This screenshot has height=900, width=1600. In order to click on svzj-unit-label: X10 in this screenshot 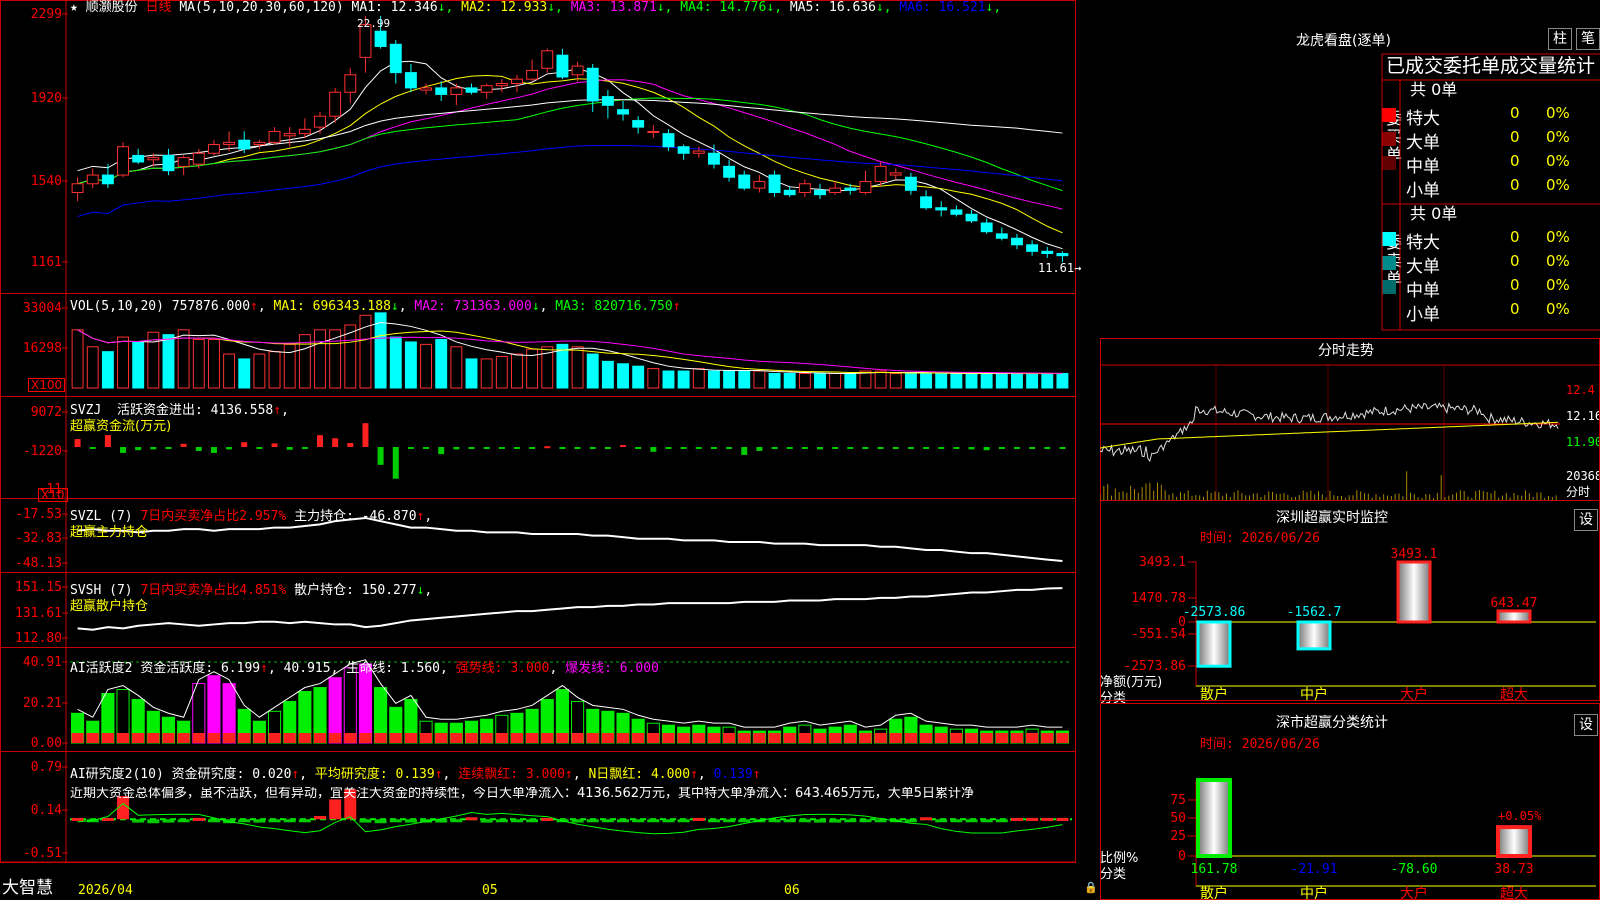, I will do `click(53, 495)`.